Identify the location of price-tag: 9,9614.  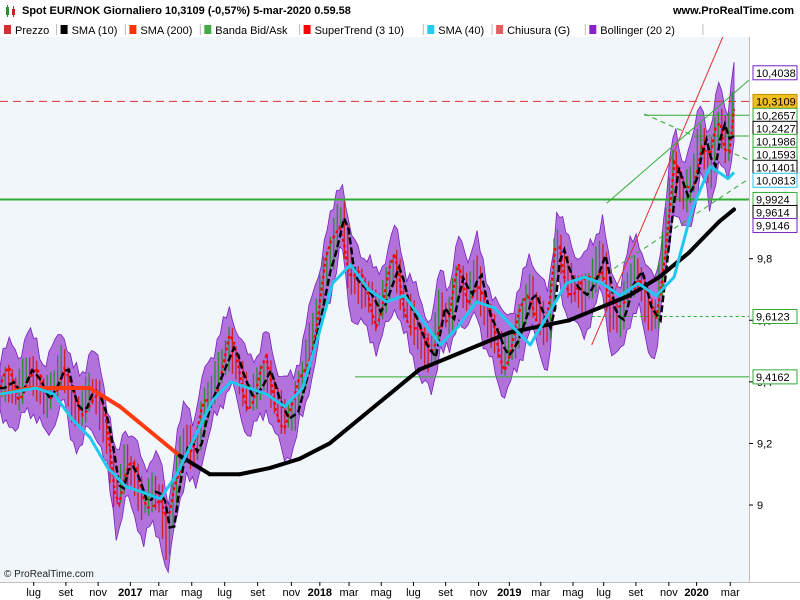
(775, 212).